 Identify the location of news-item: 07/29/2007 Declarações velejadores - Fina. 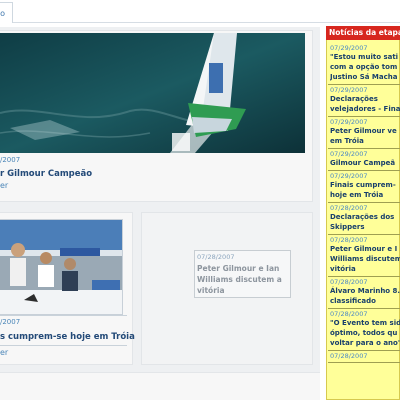
(364, 101).